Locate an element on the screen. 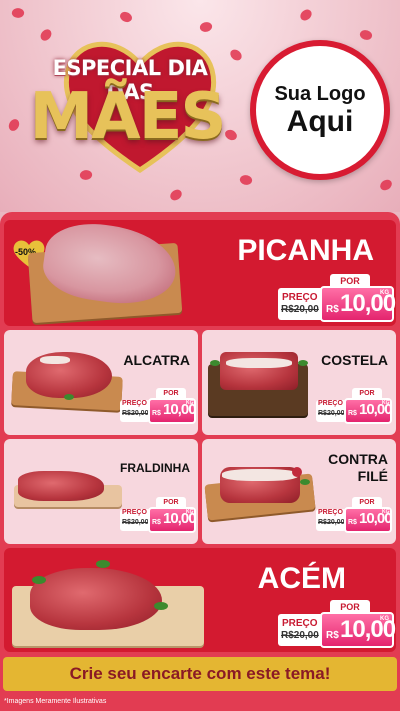 This screenshot has height=711, width=400. product-name: FRALDINHA is located at coordinates (155, 468).